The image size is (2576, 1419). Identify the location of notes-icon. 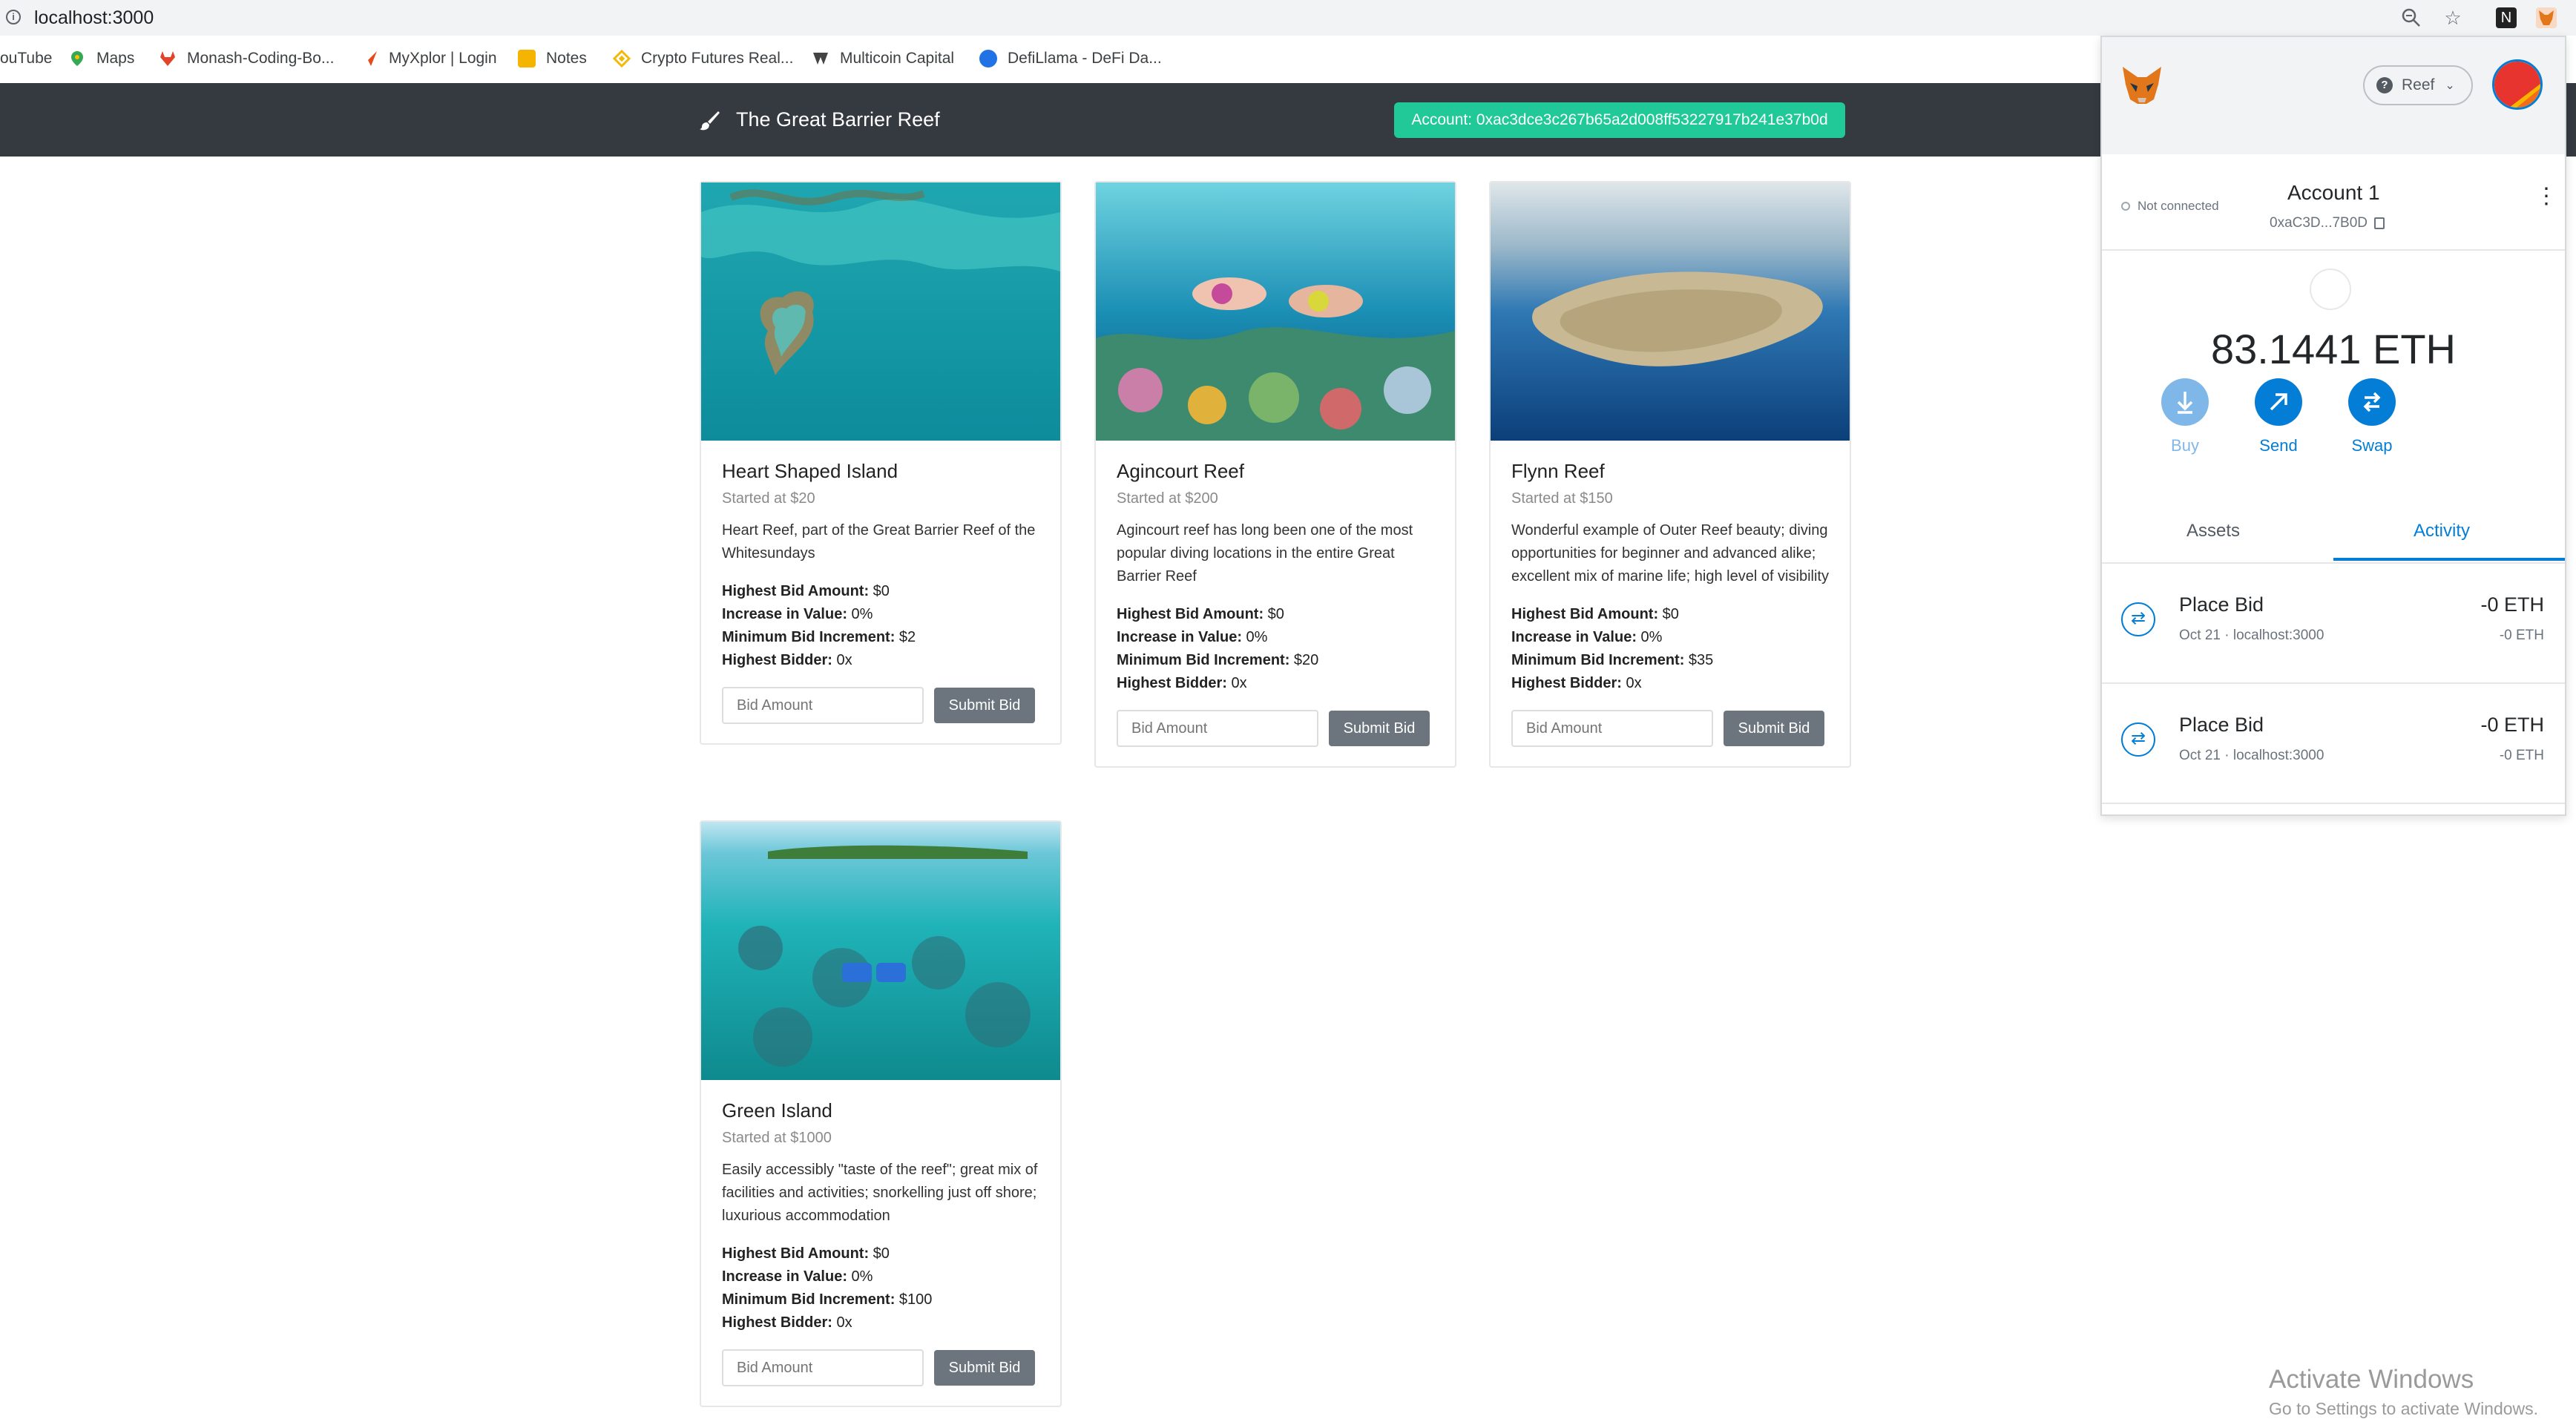
(527, 59).